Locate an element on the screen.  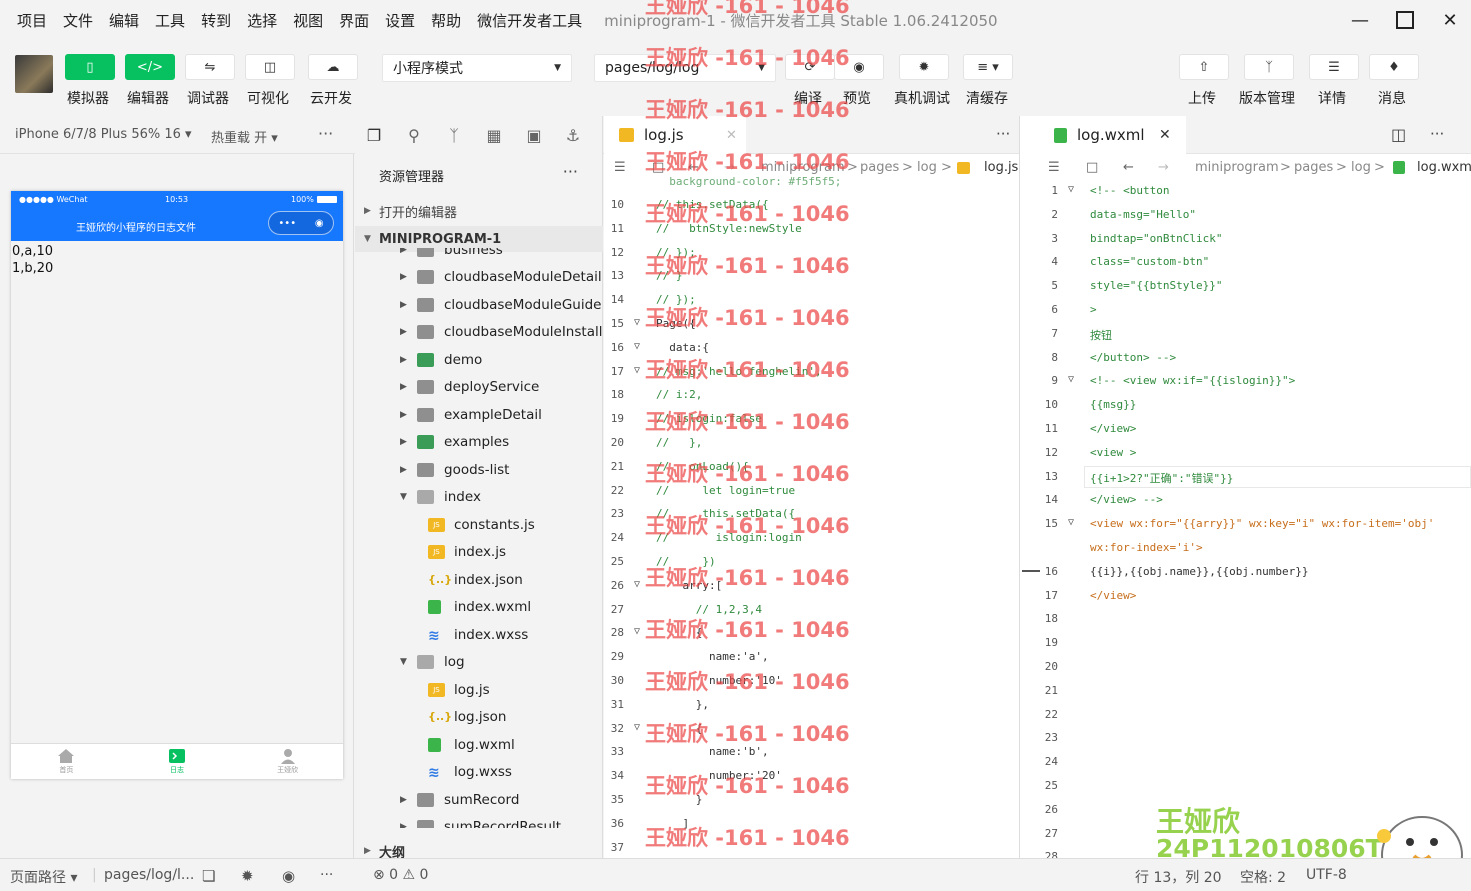
search-icon: ⚲ is located at coordinates (414, 135).